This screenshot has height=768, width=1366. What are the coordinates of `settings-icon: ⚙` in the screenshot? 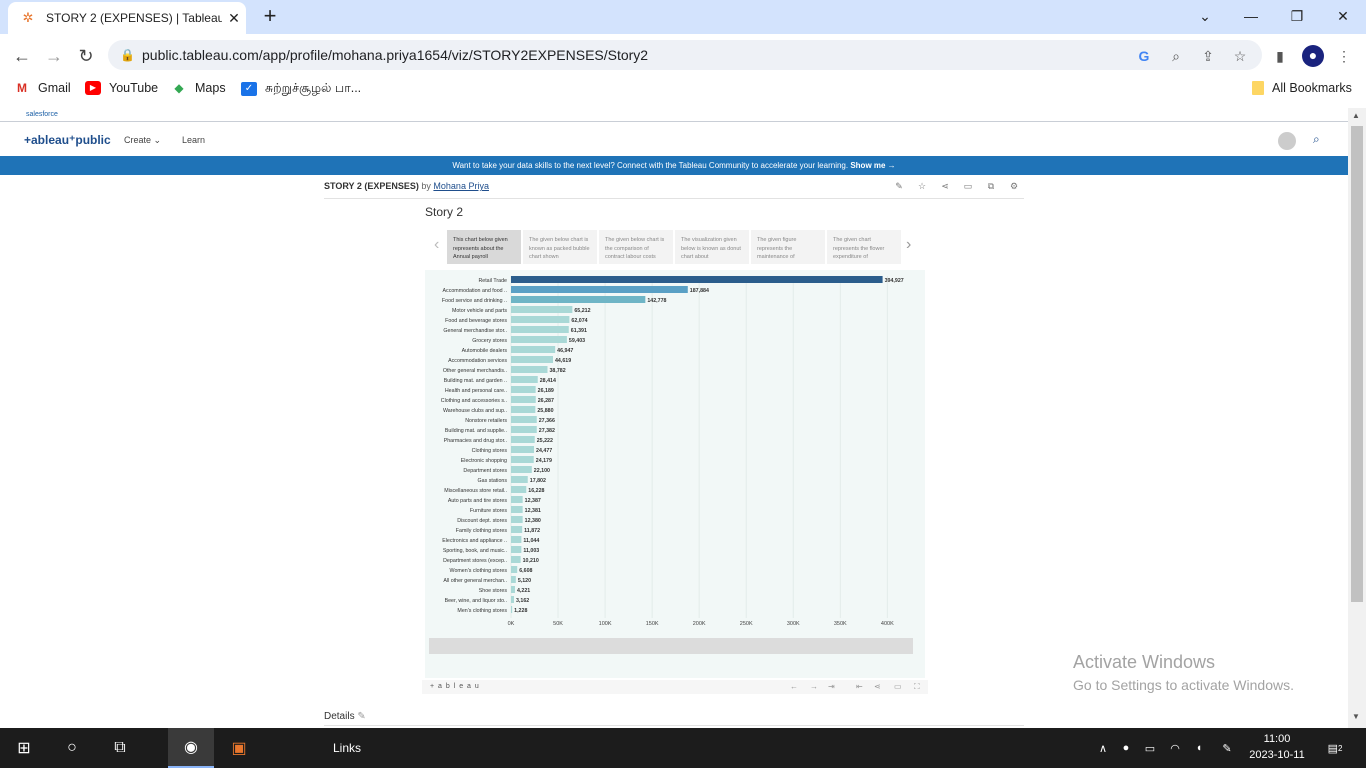 It's located at (1014, 186).